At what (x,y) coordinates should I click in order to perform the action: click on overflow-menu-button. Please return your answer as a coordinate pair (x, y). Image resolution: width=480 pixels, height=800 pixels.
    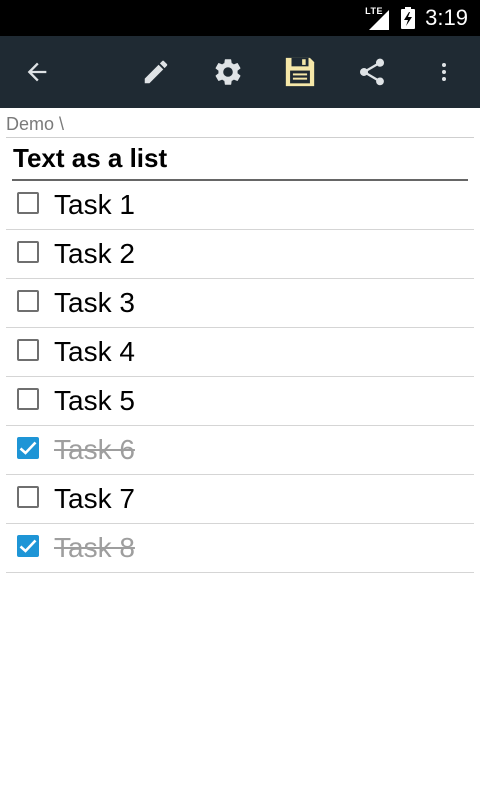
    Looking at the image, I should click on (444, 72).